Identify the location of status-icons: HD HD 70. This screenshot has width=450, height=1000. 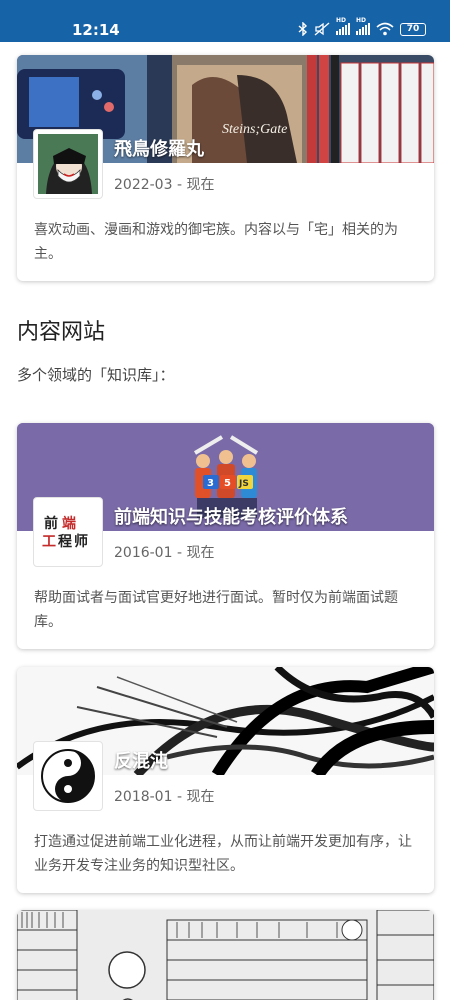
(362, 26).